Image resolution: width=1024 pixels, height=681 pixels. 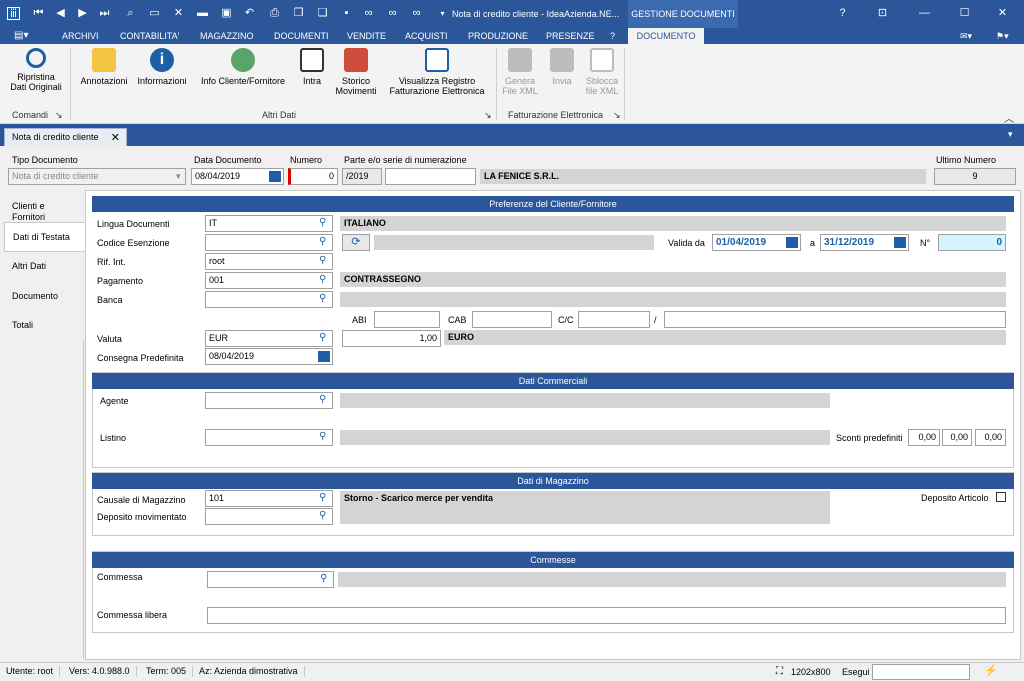 I want to click on lingua-field: IT ⚲, so click(x=269, y=223).